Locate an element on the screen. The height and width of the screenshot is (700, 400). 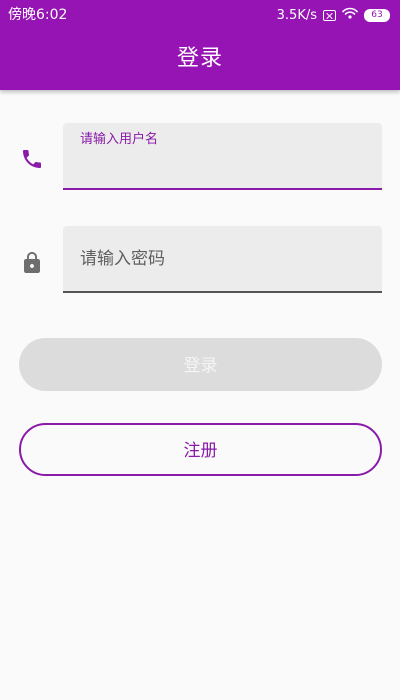
register-button: 注册 is located at coordinates (200, 449).